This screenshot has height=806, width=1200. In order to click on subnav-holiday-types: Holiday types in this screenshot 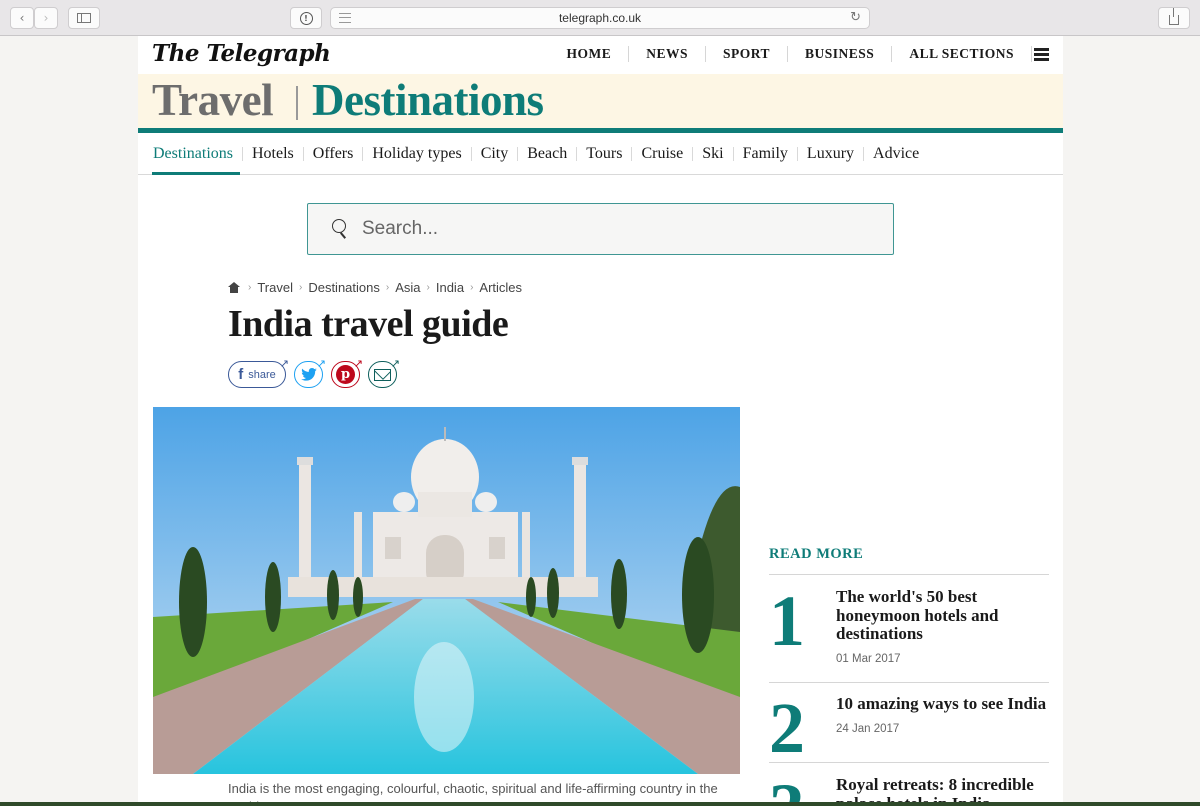, I will do `click(416, 153)`.